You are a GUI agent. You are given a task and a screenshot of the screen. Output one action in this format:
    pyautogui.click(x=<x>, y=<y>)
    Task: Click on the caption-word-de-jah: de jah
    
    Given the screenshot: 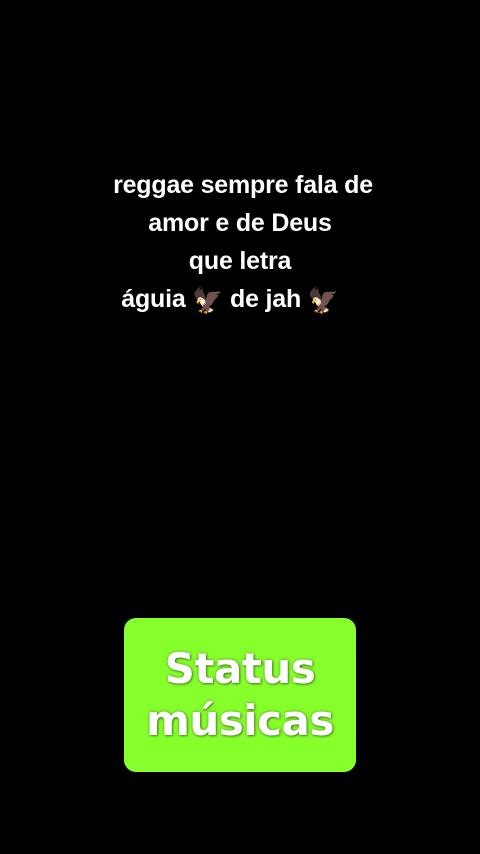 What is the action you would take?
    pyautogui.click(x=266, y=299)
    